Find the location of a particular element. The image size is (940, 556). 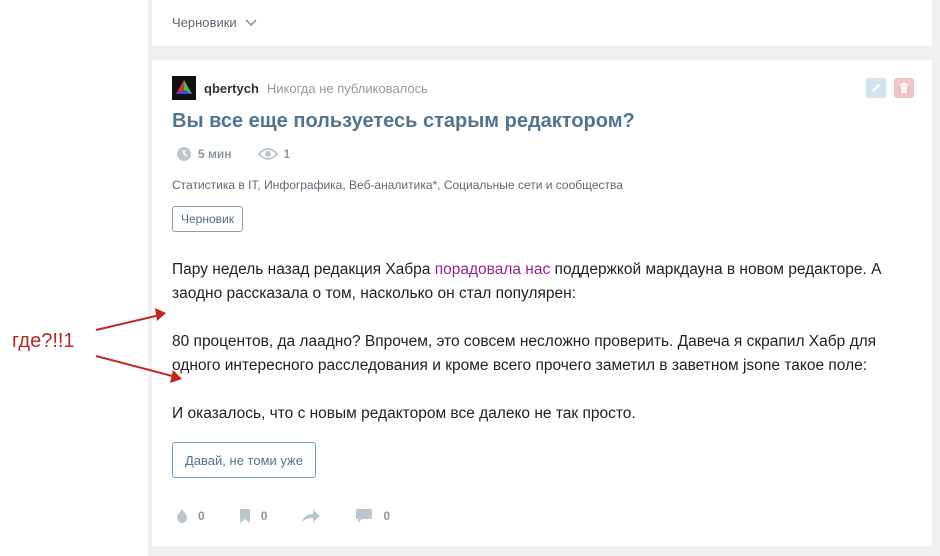

arrow-up is located at coordinates (130, 319).